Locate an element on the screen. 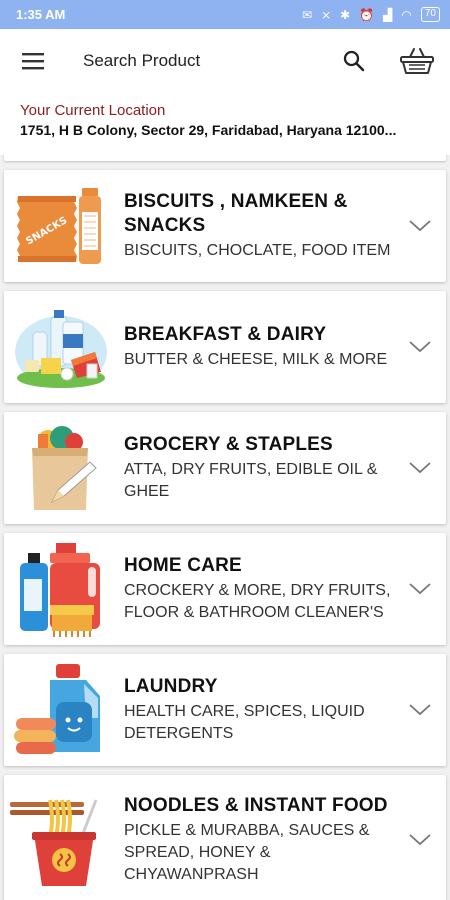 The image size is (450, 900). category-subtitle: BISCUITS, CHOCLATE, FOOD ITEM is located at coordinates (257, 250).